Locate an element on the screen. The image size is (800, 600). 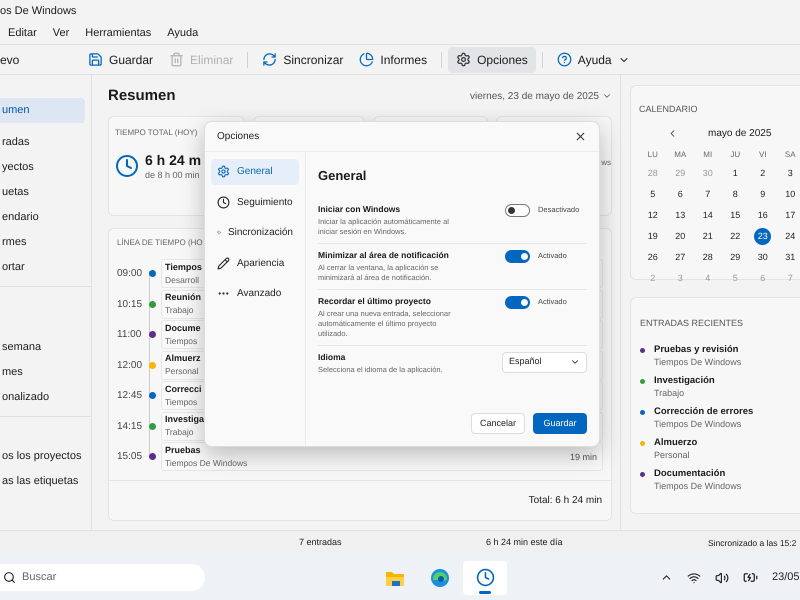
sidebar-item: mes is located at coordinates (42, 372).